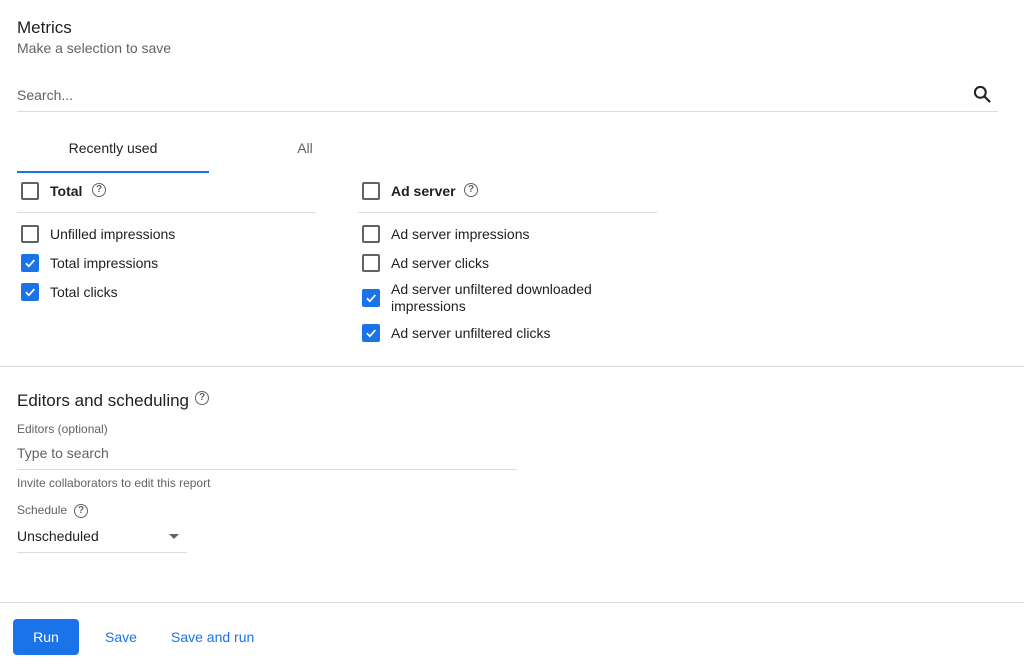 The width and height of the screenshot is (1024, 663). What do you see at coordinates (62, 429) in the screenshot?
I see `editors-label: Editors (optional)` at bounding box center [62, 429].